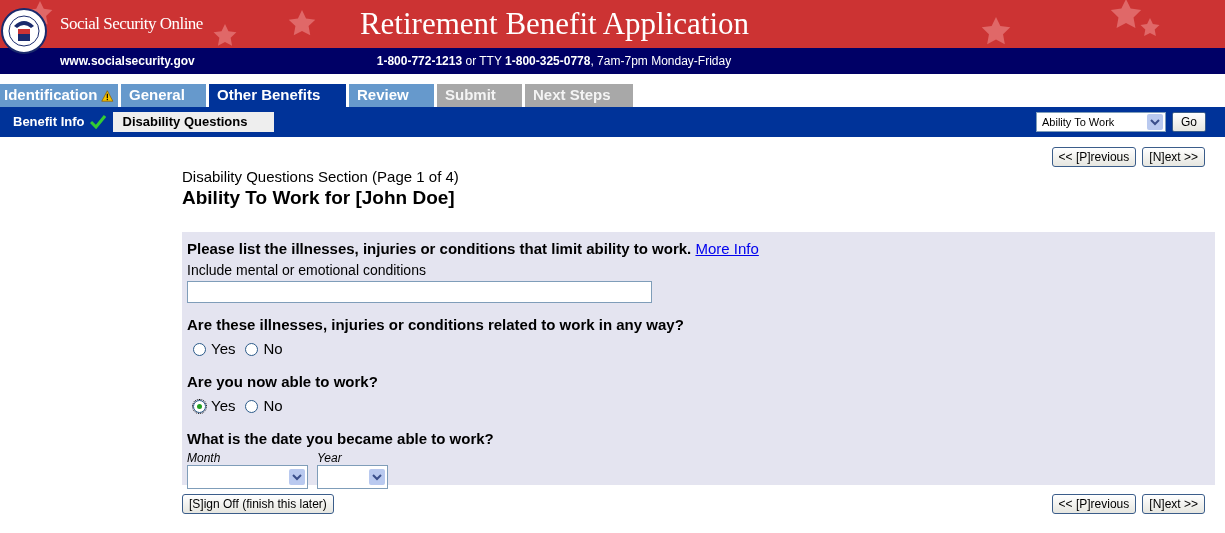 Image resolution: width=1225 pixels, height=533 pixels. Describe the element at coordinates (307, 269) in the screenshot. I see `hint-text: Include mental or emotional conditions` at that location.